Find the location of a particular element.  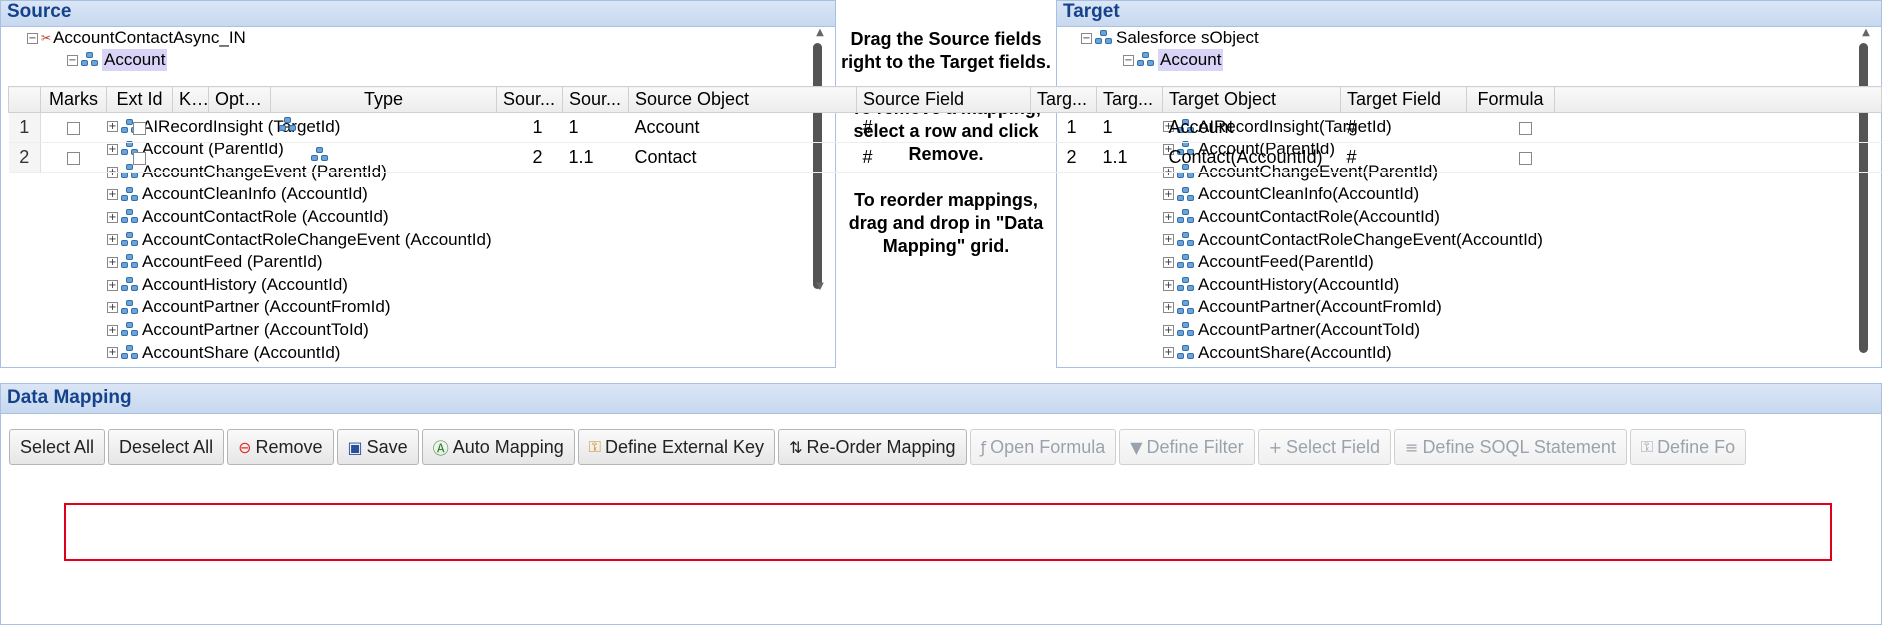

col-source-field: Source Field is located at coordinates (943, 99).